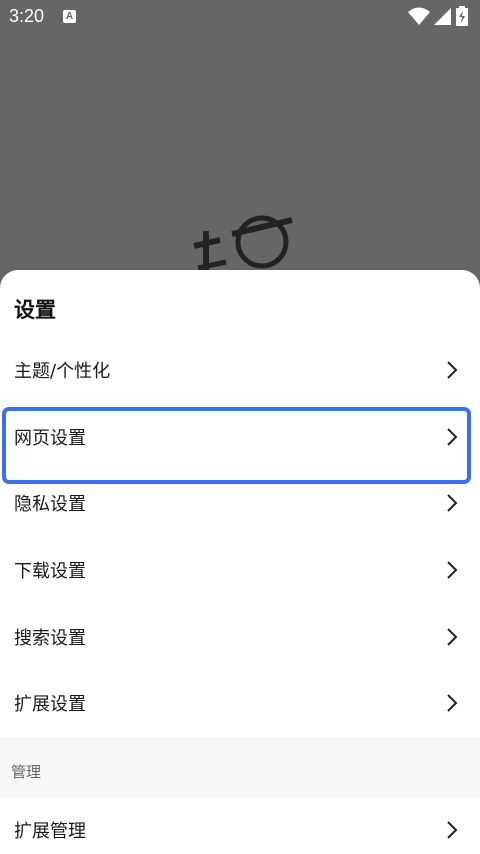 This screenshot has width=480, height=854. What do you see at coordinates (240, 637) in the screenshot?
I see `settings-item-search: 搜索设置` at bounding box center [240, 637].